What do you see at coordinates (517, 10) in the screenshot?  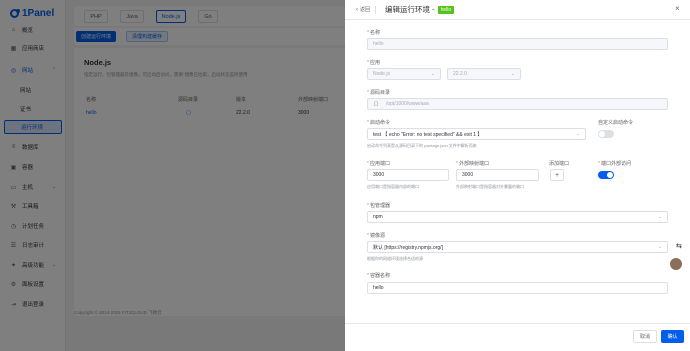 I see `drawer-header: ‹ 返回 编辑运行环境 - hello ×` at bounding box center [517, 10].